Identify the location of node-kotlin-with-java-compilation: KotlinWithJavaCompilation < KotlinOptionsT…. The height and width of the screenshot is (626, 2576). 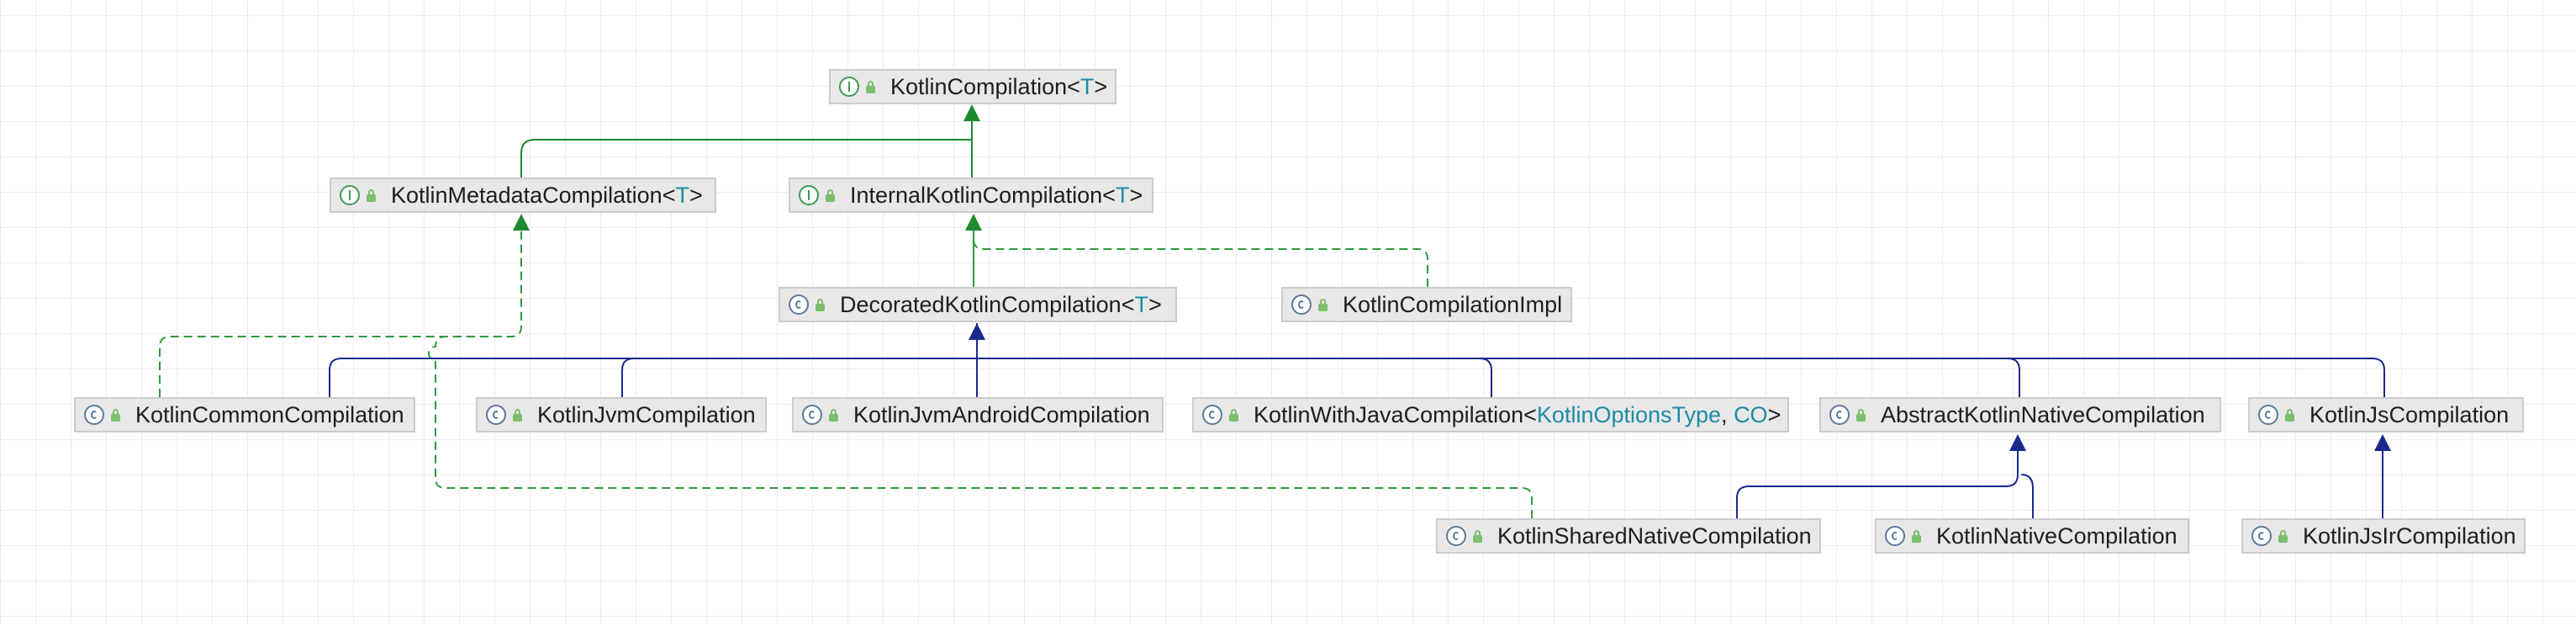
(1490, 414).